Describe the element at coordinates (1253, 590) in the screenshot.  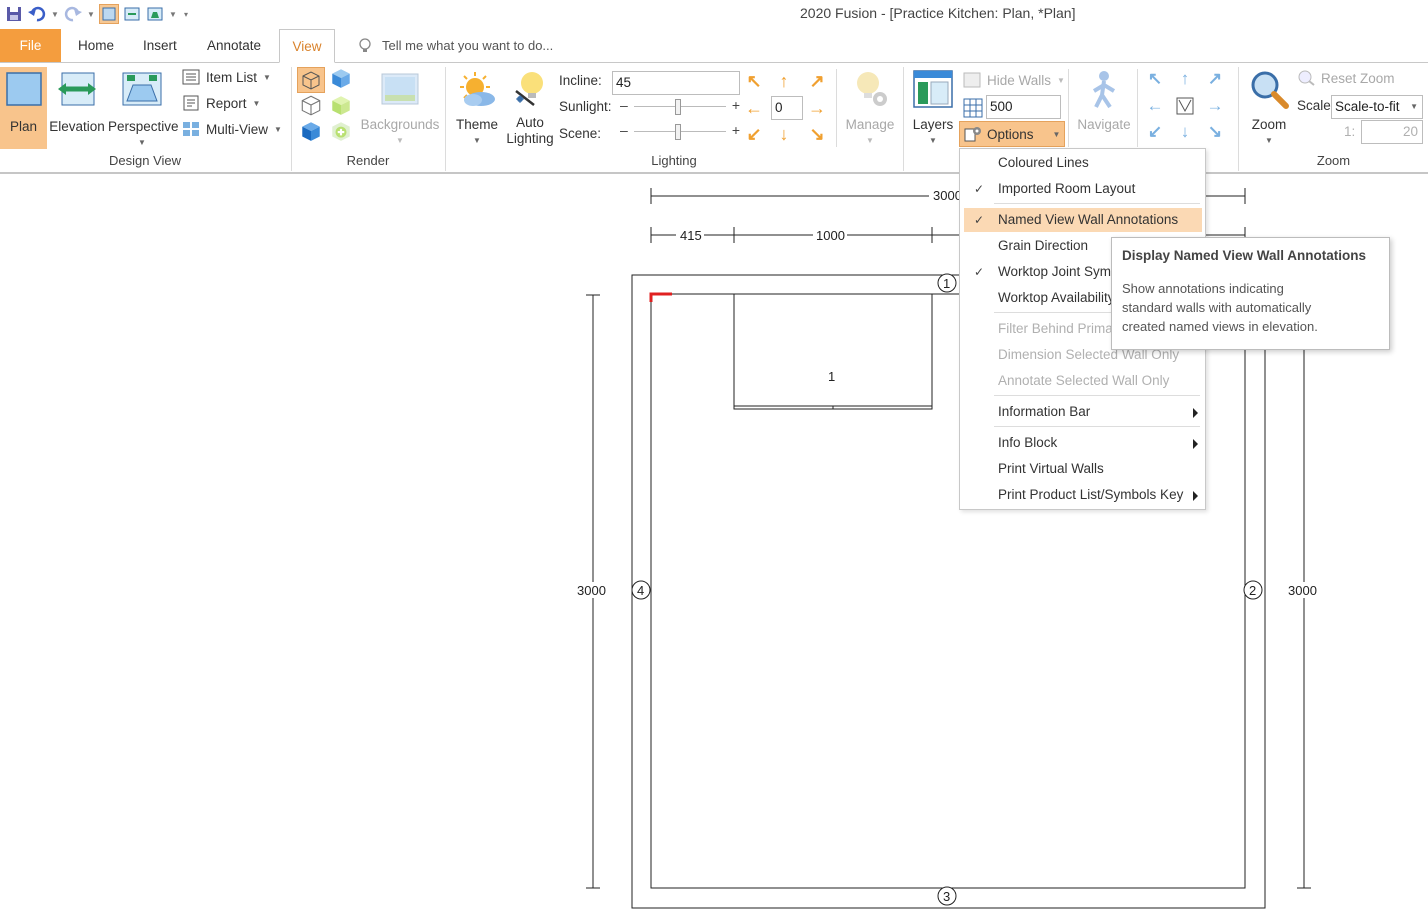
I see `wall-marker-2: 2` at that location.